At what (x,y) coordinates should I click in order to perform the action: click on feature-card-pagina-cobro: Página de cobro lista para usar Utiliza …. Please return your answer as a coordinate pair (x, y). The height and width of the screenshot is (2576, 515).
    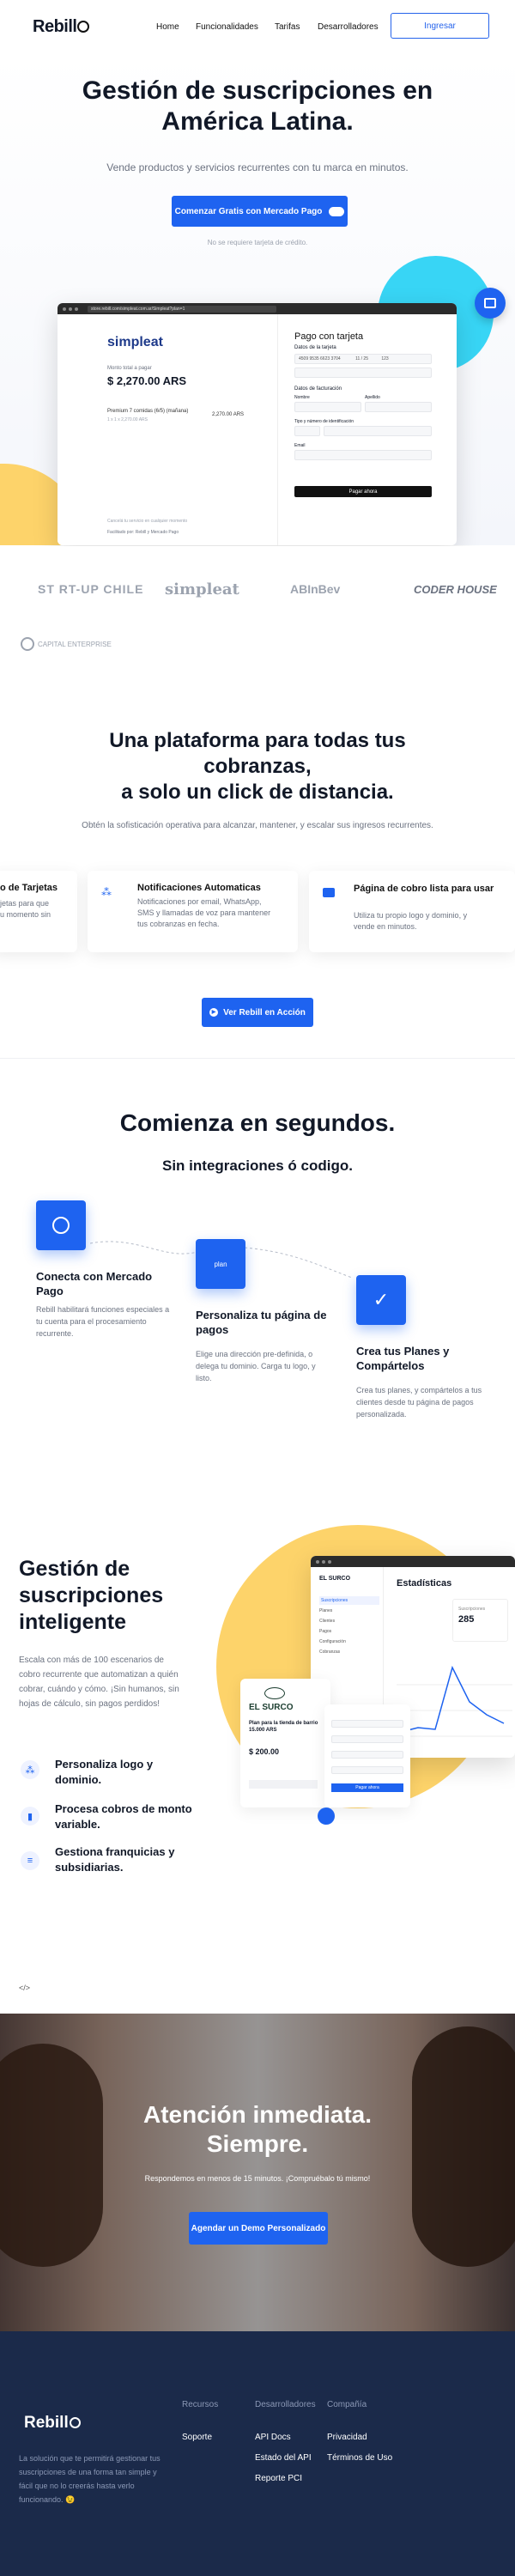
    Looking at the image, I should click on (412, 911).